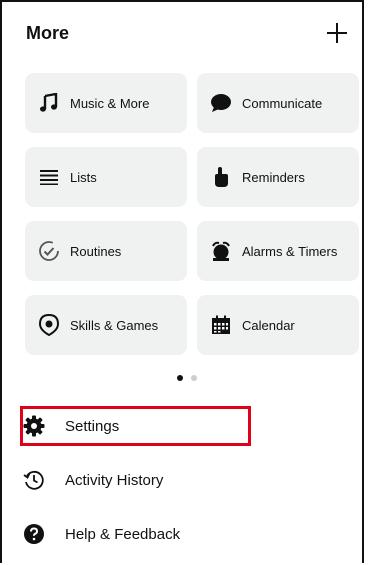 The height and width of the screenshot is (565, 368). Describe the element at coordinates (34, 480) in the screenshot. I see `history-icon` at that location.